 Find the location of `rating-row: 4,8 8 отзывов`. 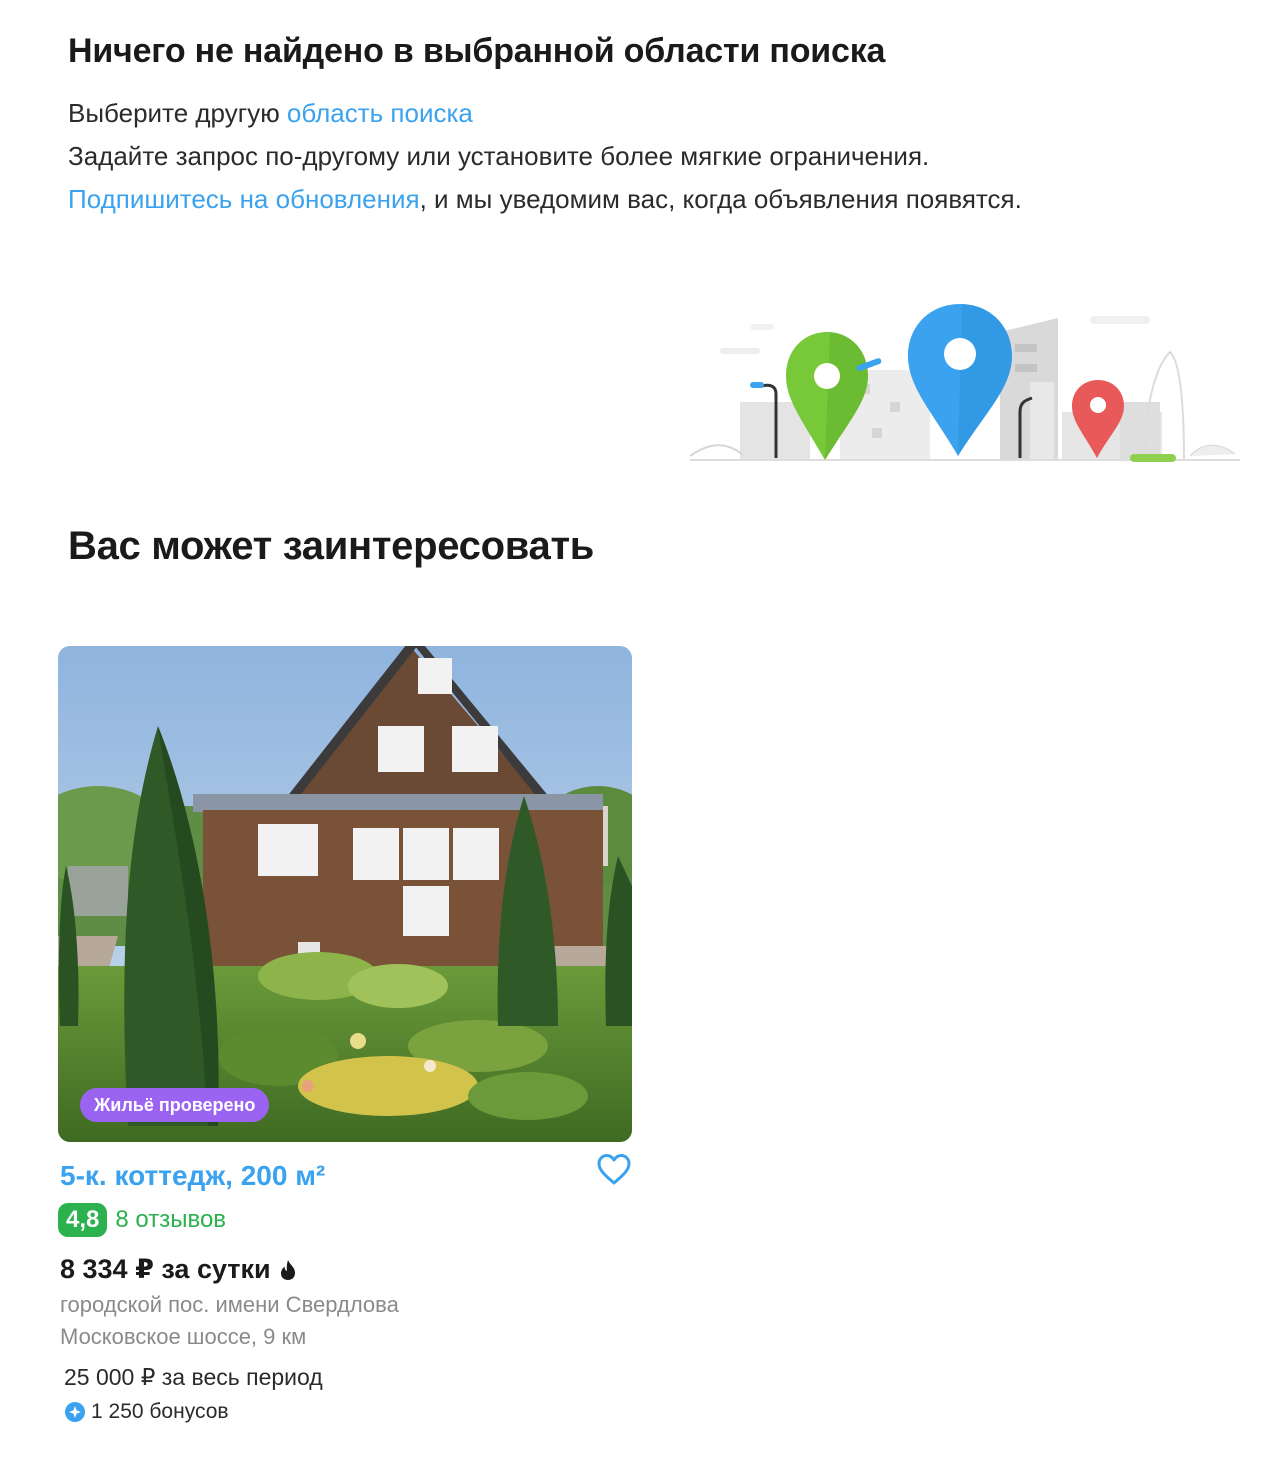

rating-row: 4,8 8 отзывов is located at coordinates (142, 1220).